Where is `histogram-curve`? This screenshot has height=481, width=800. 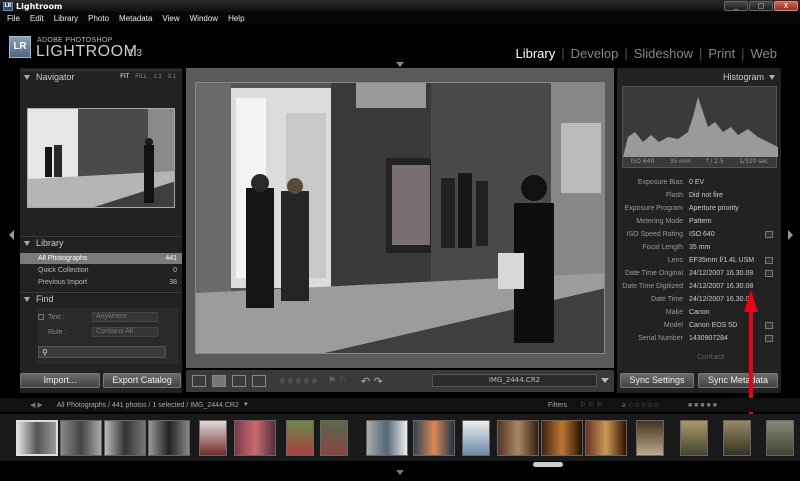 histogram-curve is located at coordinates (700, 127).